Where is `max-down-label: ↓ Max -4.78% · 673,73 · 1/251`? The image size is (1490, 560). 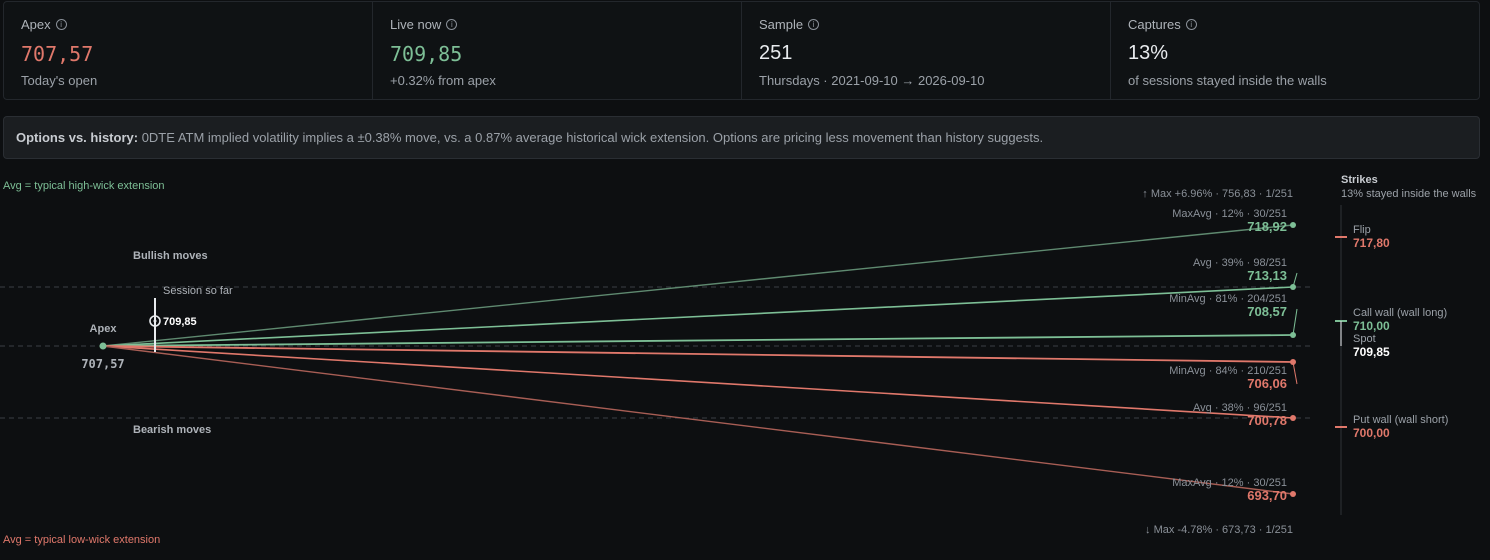
max-down-label: ↓ Max -4.78% · 673,73 · 1/251 is located at coordinates (1219, 530).